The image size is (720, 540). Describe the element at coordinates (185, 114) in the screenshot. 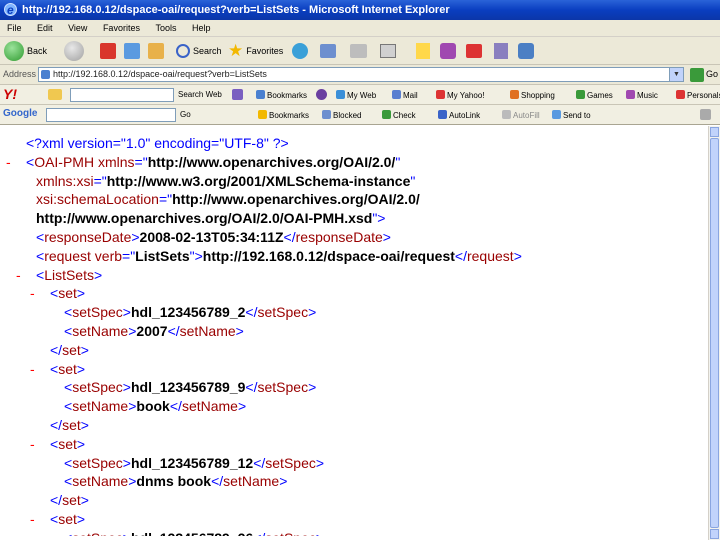

I see `google-go-button: Go` at that location.